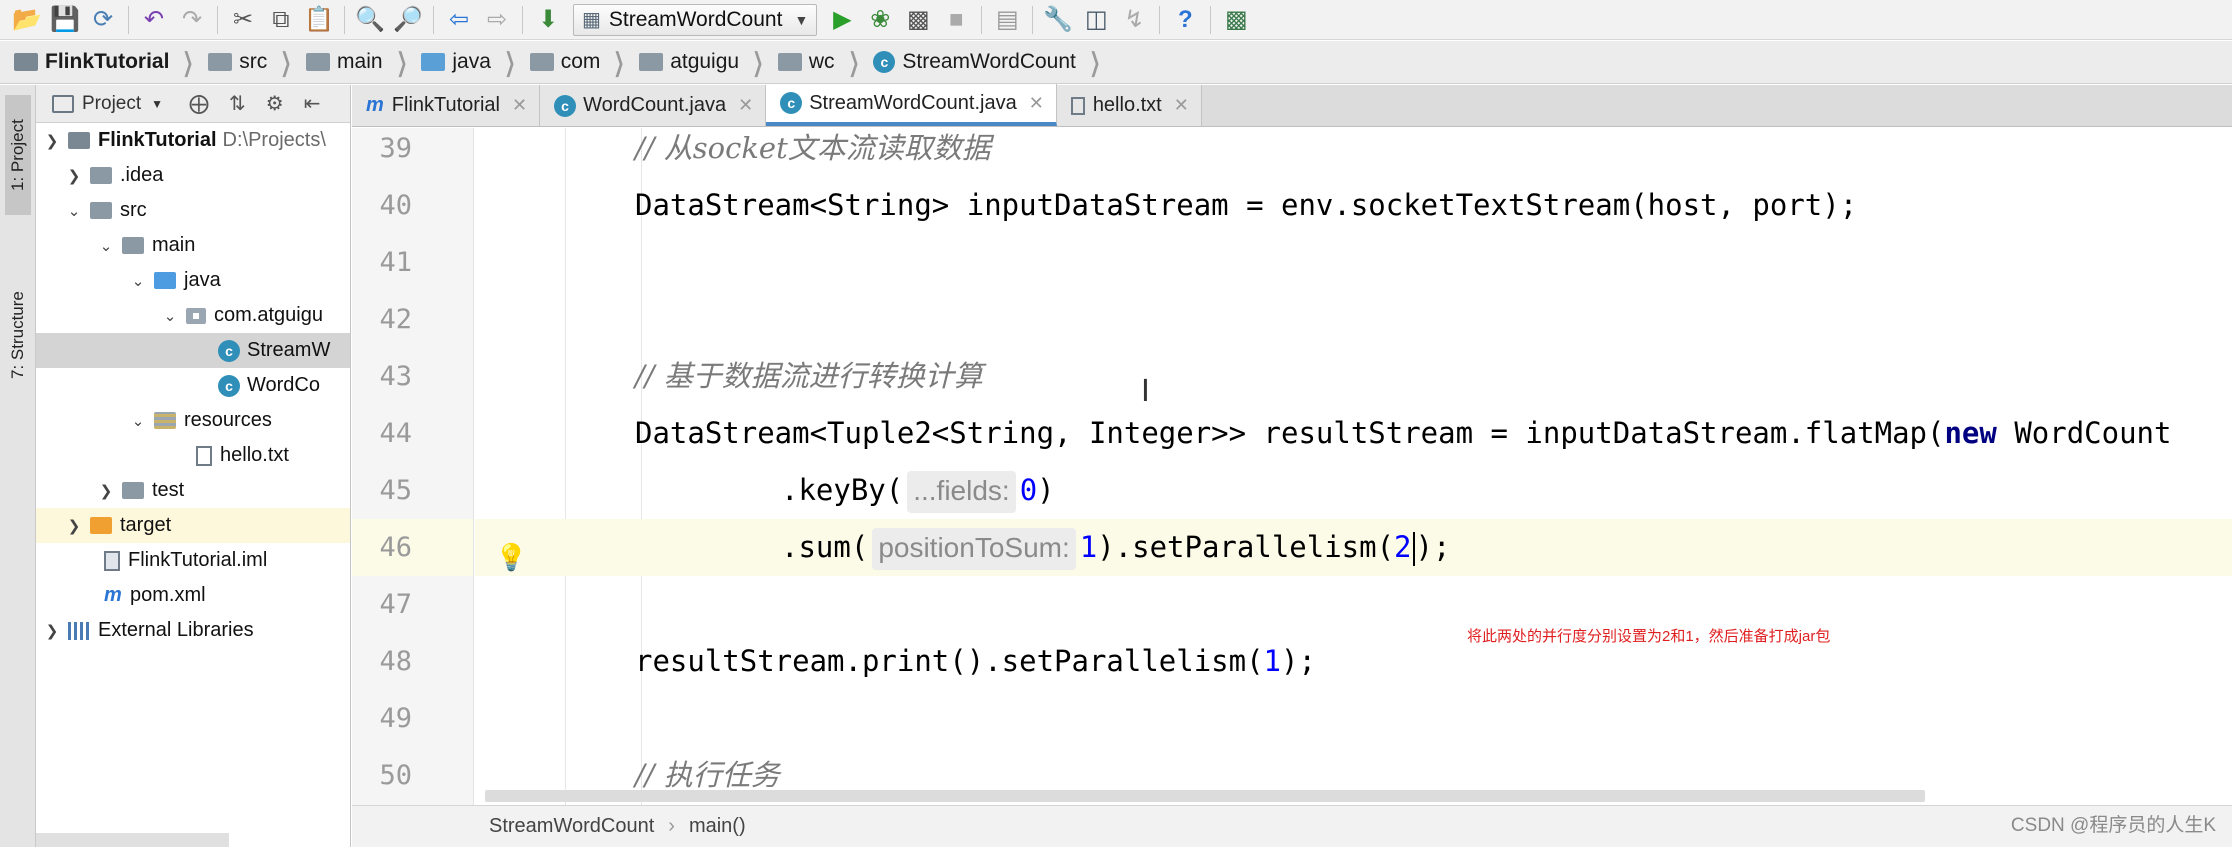  What do you see at coordinates (193, 595) in the screenshot?
I see `tree-item-pom: m pom.xml` at bounding box center [193, 595].